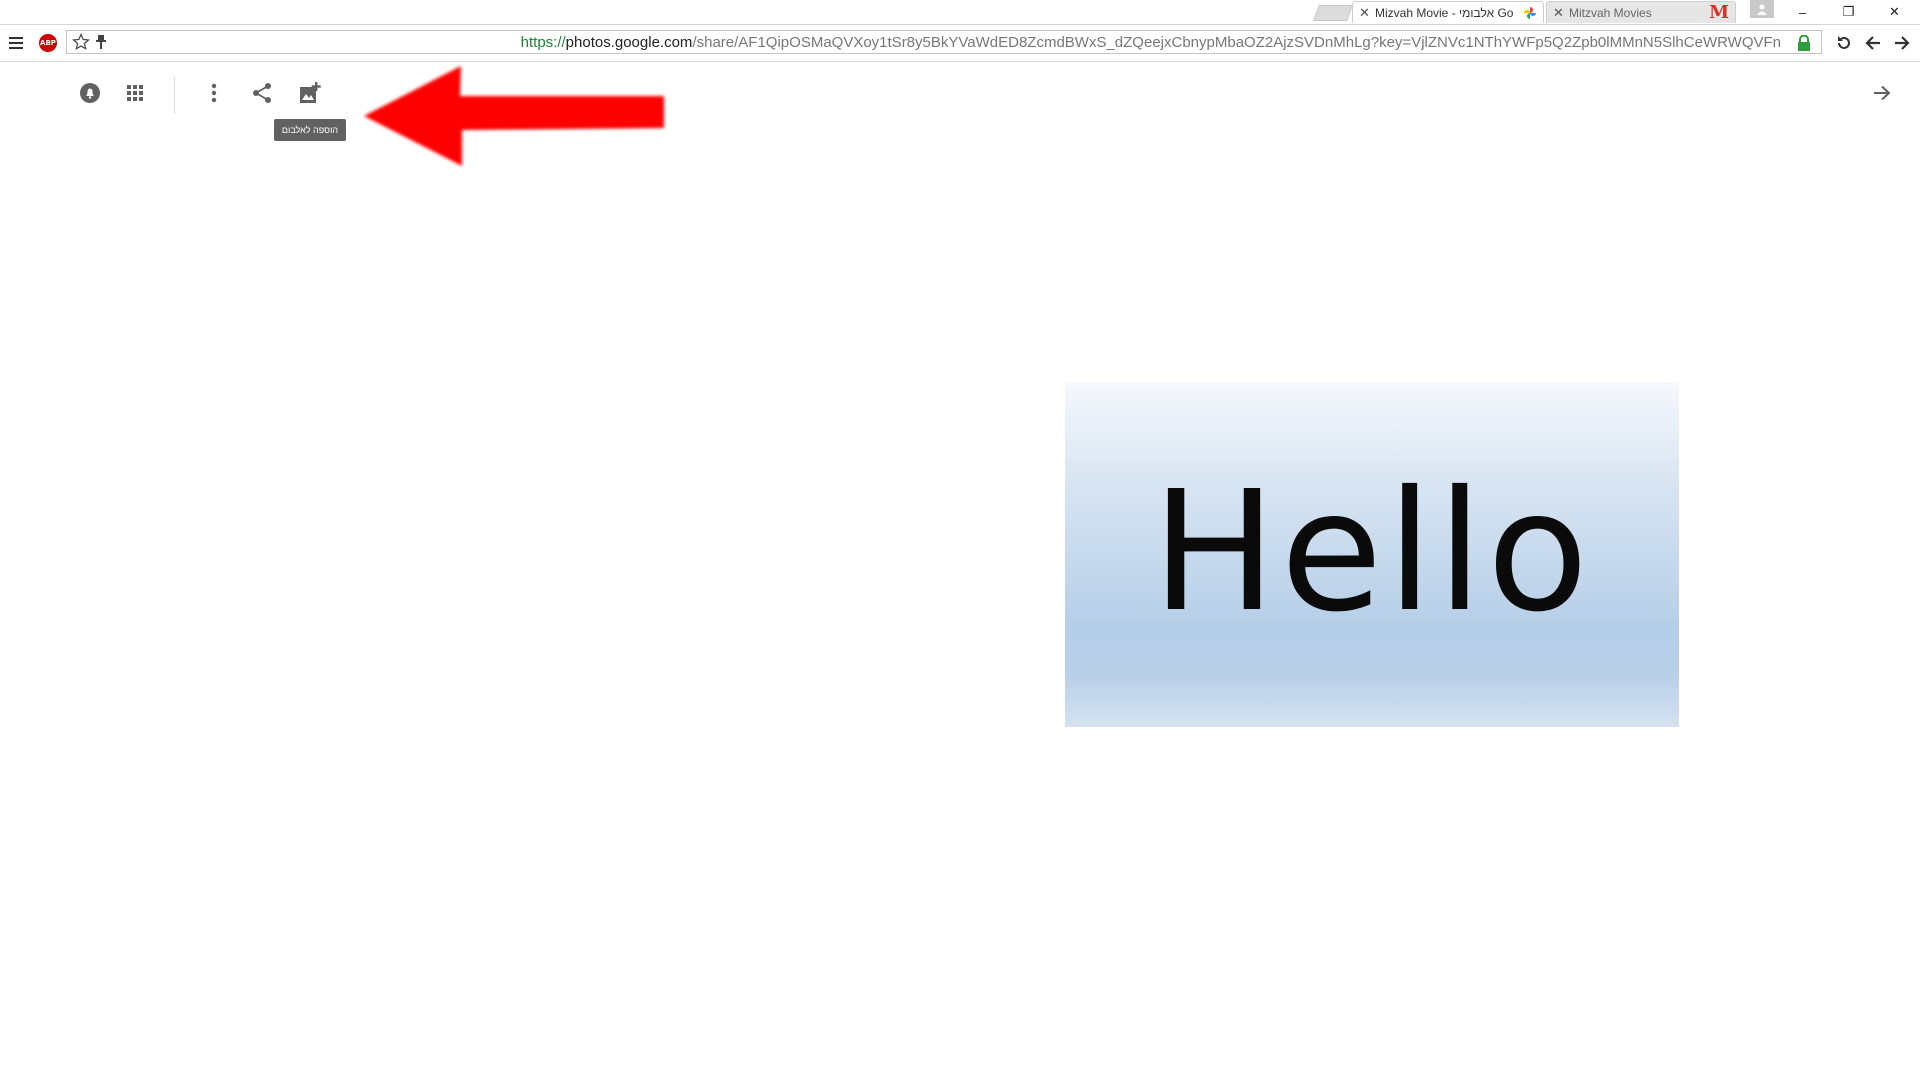 The image size is (1920, 1080). I want to click on tab-mitzvah-movies: ✕ Mitzvah Movies M, so click(1641, 12).